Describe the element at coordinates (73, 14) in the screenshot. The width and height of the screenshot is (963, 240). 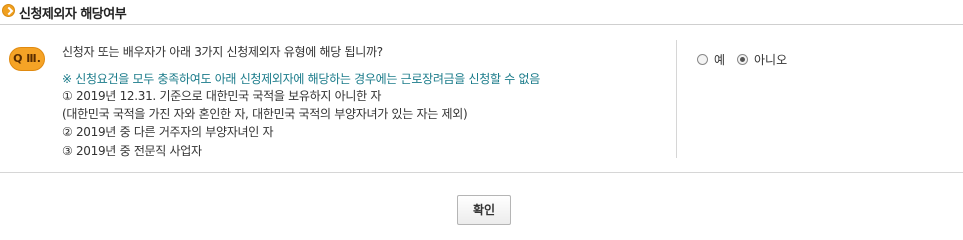
I see `section-title: 신청제외자 해당여부` at that location.